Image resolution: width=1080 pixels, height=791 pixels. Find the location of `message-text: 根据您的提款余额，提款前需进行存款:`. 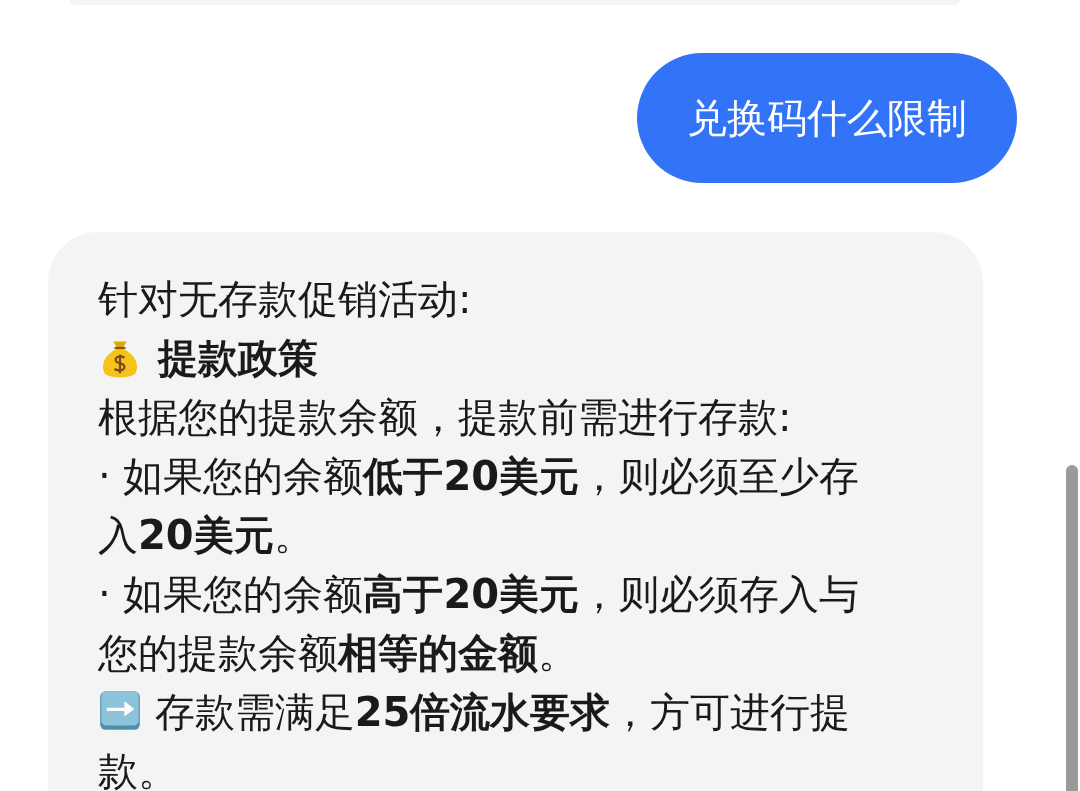

message-text: 根据您的提款余额，提款前需进行存款: is located at coordinates (445, 417).